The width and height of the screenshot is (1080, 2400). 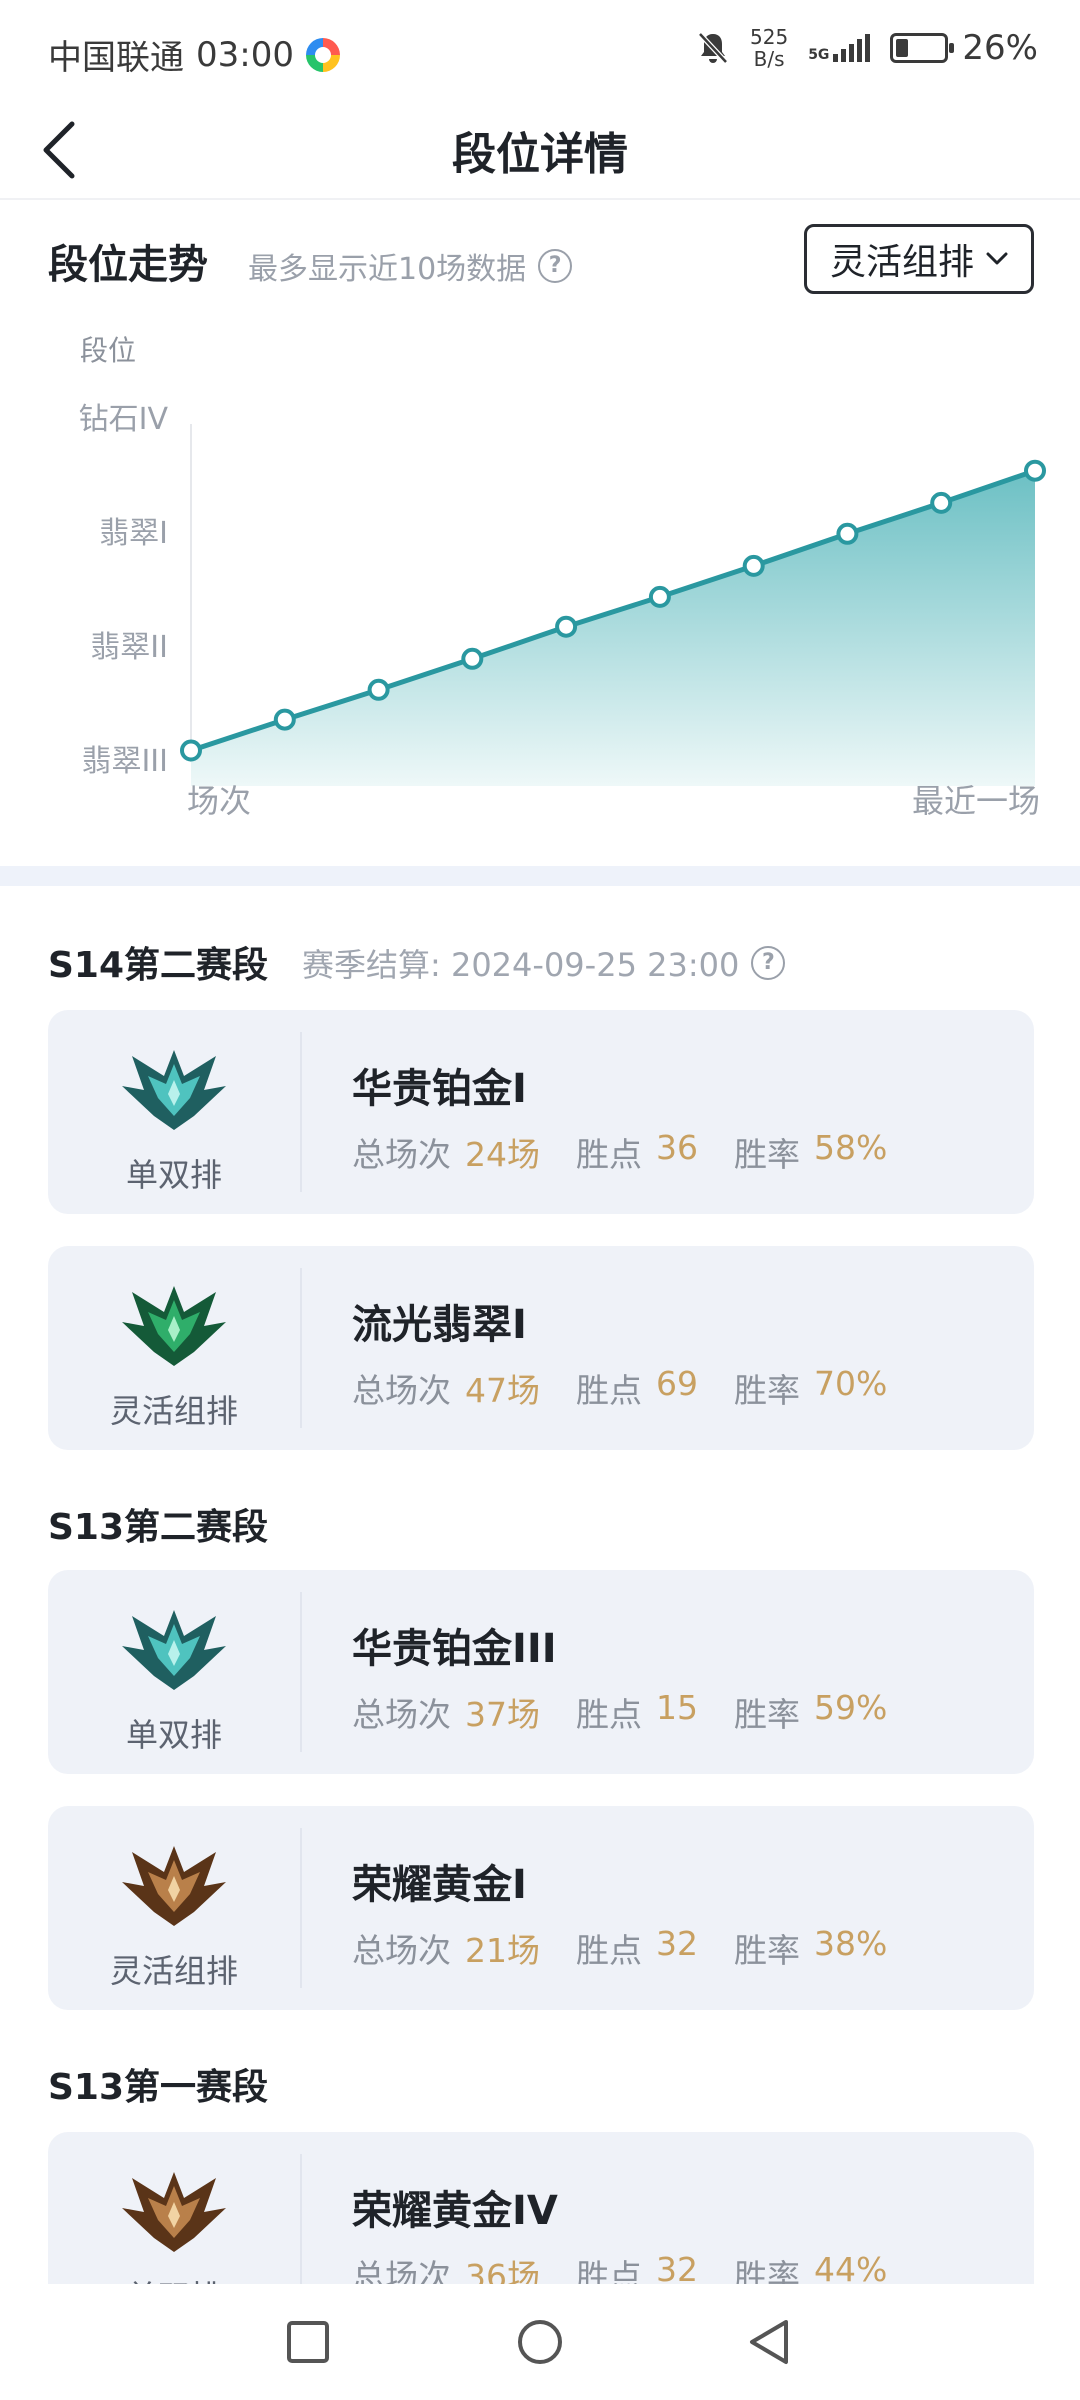 What do you see at coordinates (541, 1908) in the screenshot?
I see `rank-card: 灵活组排 荣耀黄金I 总场次 21场 胜点 32 胜率 38%` at bounding box center [541, 1908].